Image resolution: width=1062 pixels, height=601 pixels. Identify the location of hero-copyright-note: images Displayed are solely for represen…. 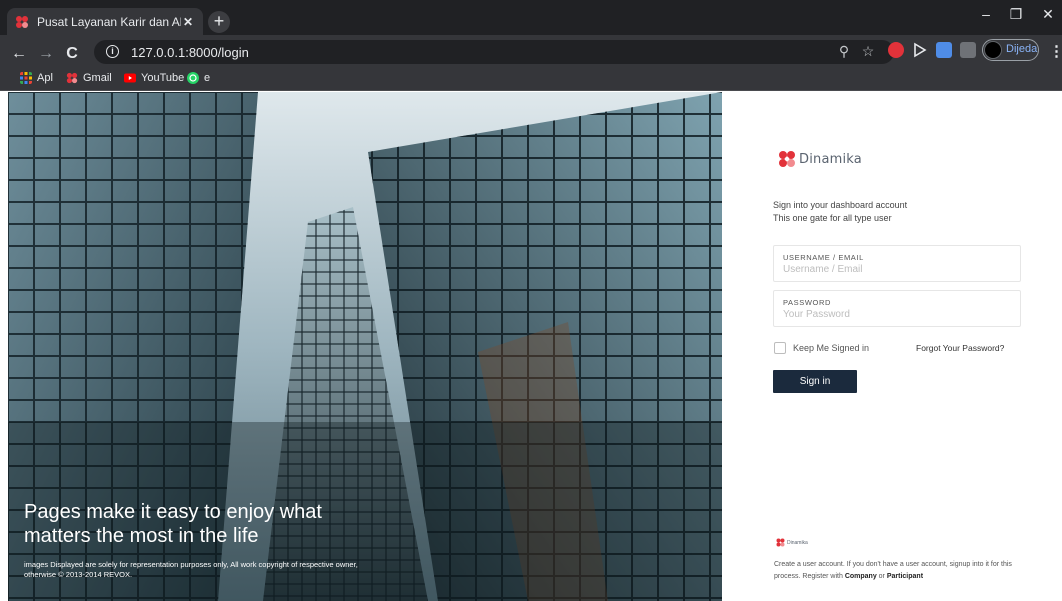
(191, 569).